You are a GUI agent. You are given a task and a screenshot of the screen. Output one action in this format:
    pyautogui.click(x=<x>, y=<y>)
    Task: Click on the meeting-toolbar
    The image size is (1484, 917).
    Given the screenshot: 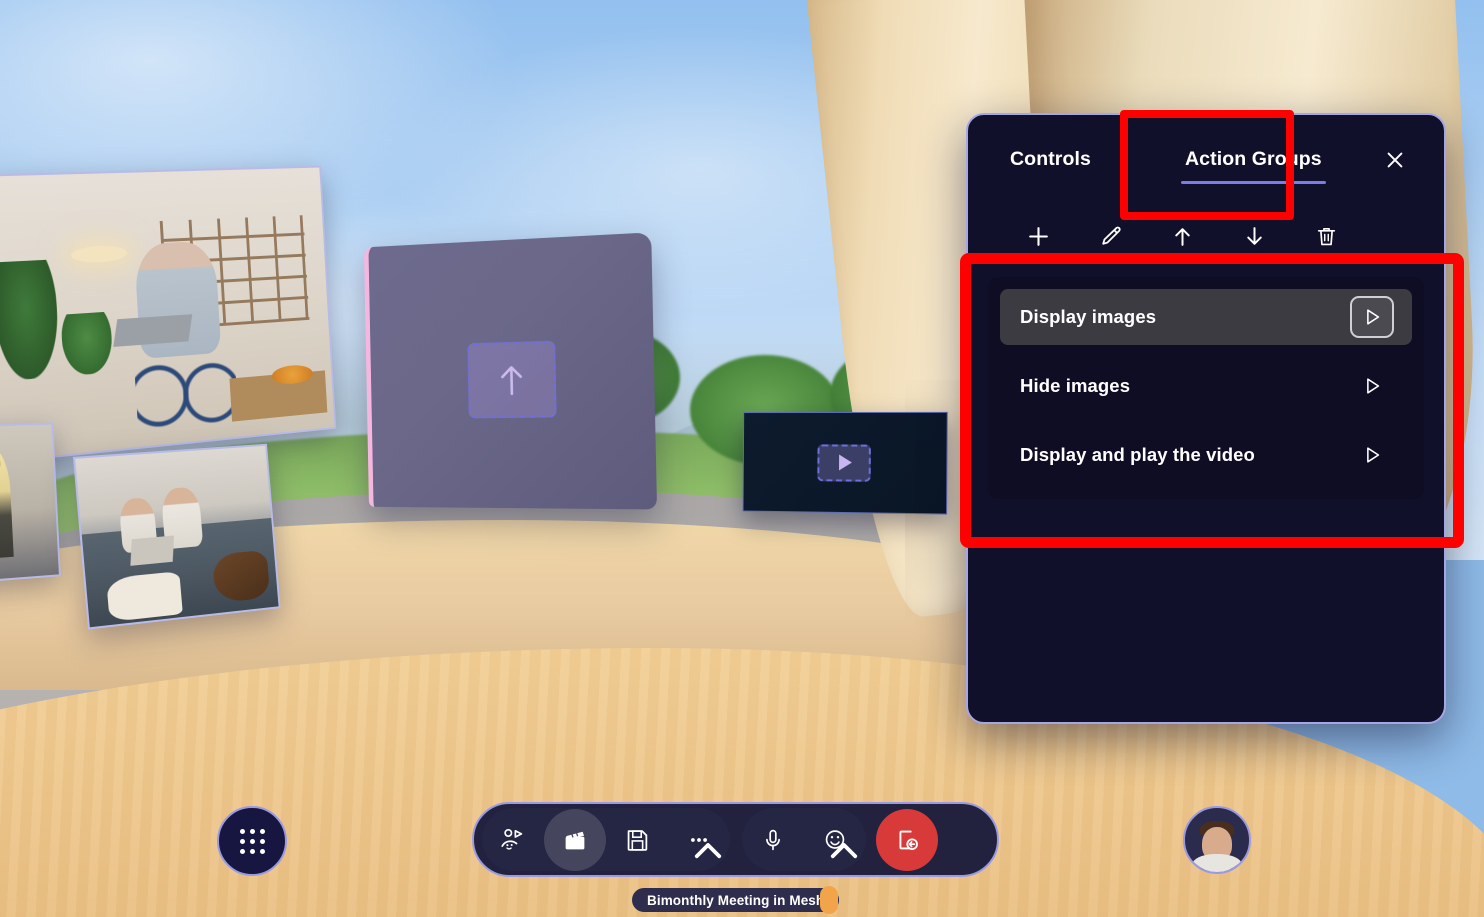 What is the action you would take?
    pyautogui.click(x=735, y=839)
    